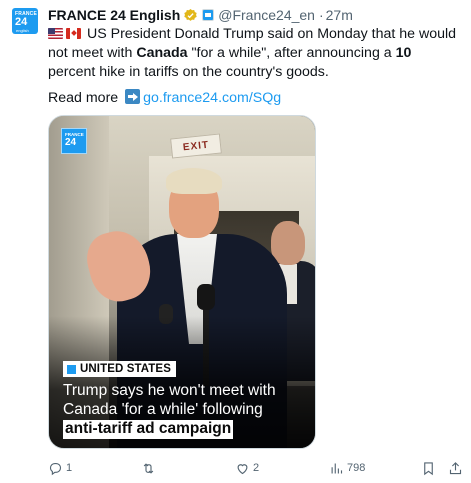  I want to click on repost-button, so click(150, 468).